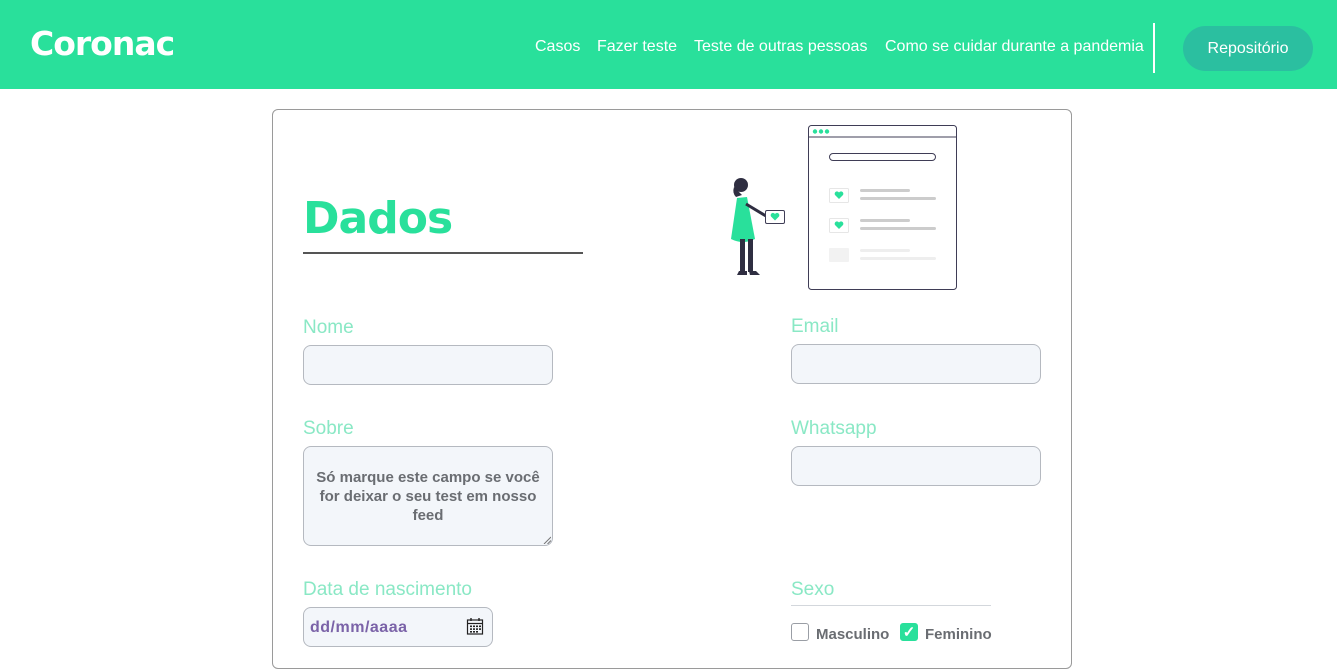 The height and width of the screenshot is (669, 1337). Describe the element at coordinates (891, 605) in the screenshot. I see `sexo-divider` at that location.